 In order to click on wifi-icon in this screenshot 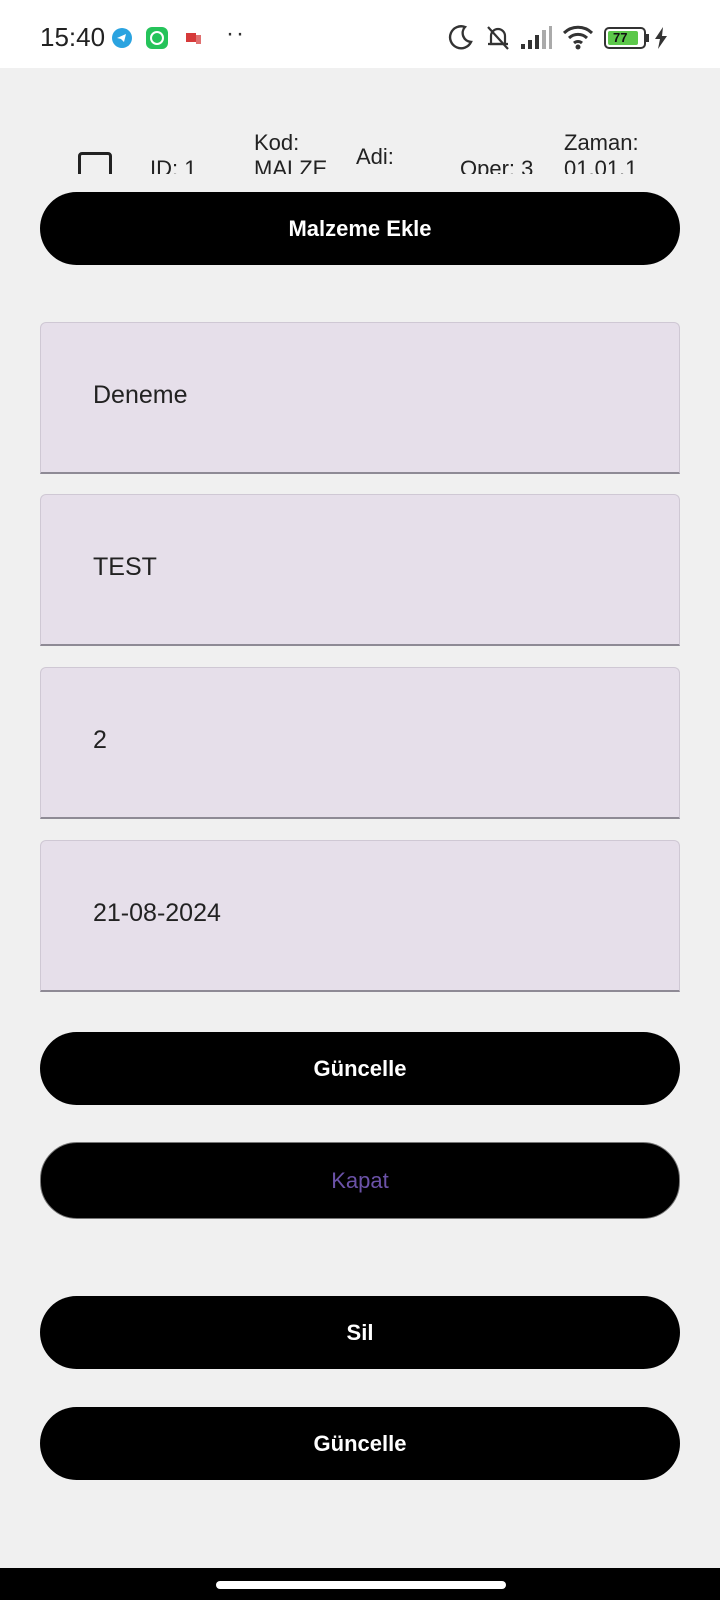, I will do `click(578, 39)`.